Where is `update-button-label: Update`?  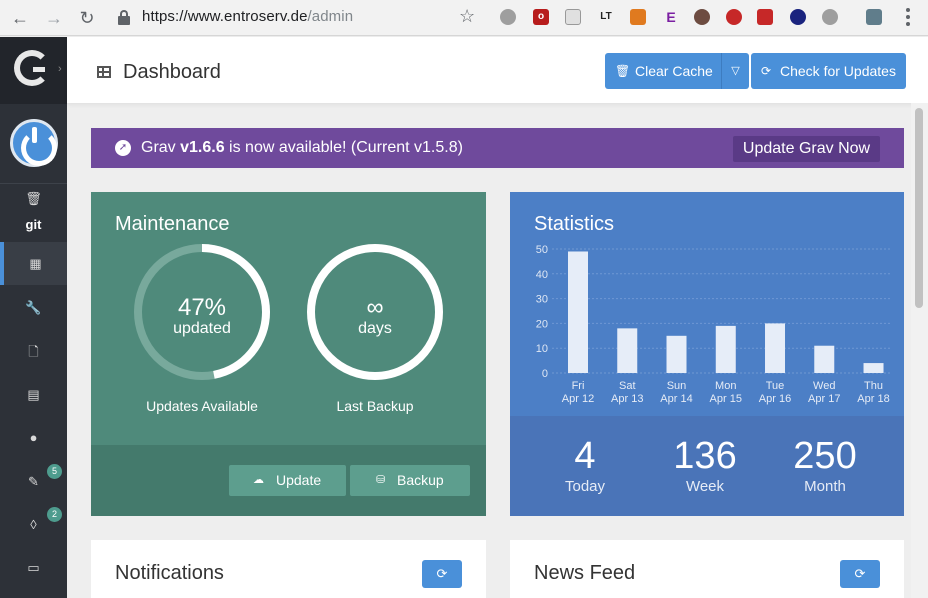 update-button-label: Update is located at coordinates (299, 480).